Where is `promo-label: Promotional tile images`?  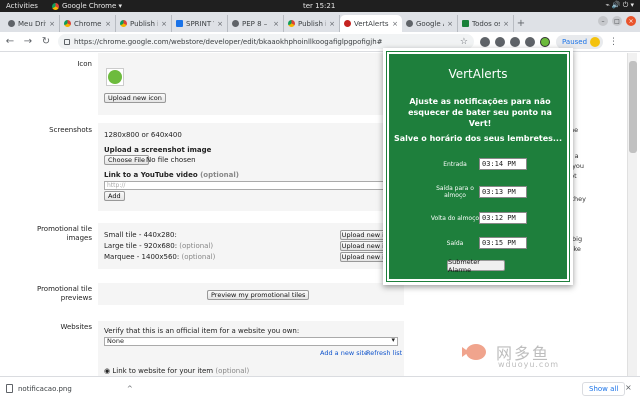 promo-label: Promotional tile images is located at coordinates (64, 233).